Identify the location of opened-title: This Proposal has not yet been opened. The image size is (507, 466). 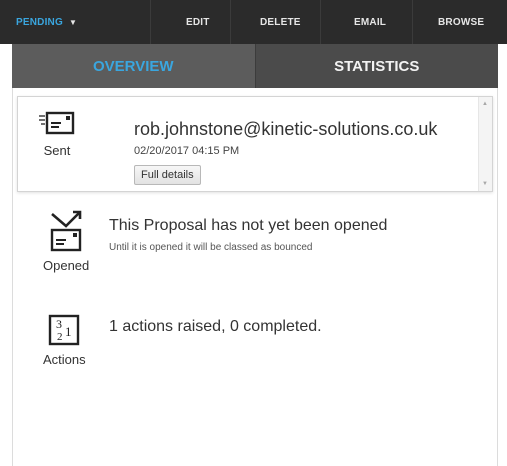
(248, 225).